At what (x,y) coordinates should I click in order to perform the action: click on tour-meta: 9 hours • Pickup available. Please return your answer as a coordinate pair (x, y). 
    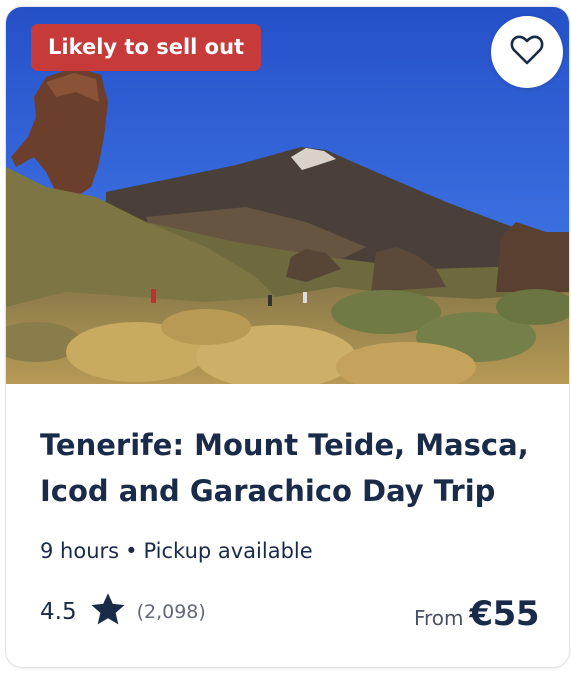
    Looking at the image, I should click on (176, 551).